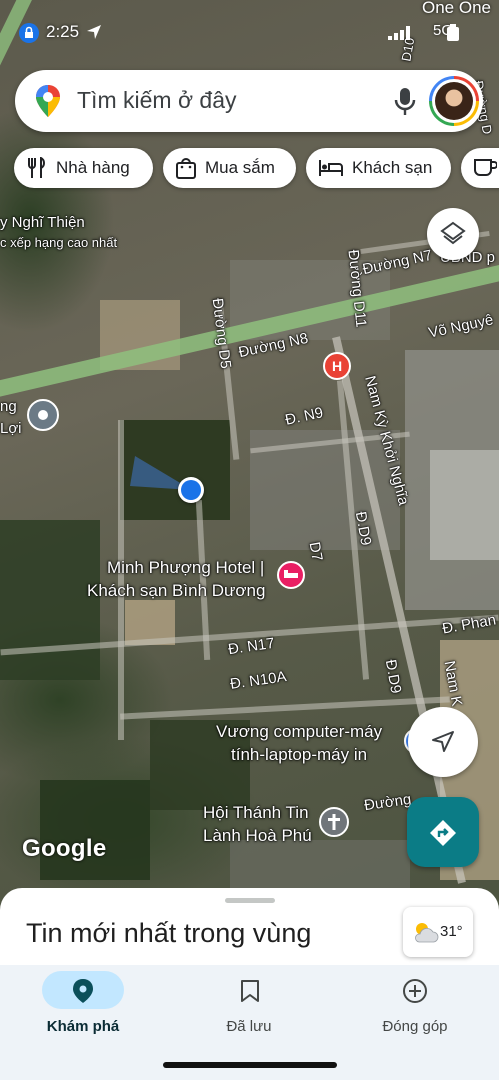 Image resolution: width=499 pixels, height=1080 pixels. Describe the element at coordinates (415, 1010) in the screenshot. I see `nav-contribute: Đóng góp` at that location.